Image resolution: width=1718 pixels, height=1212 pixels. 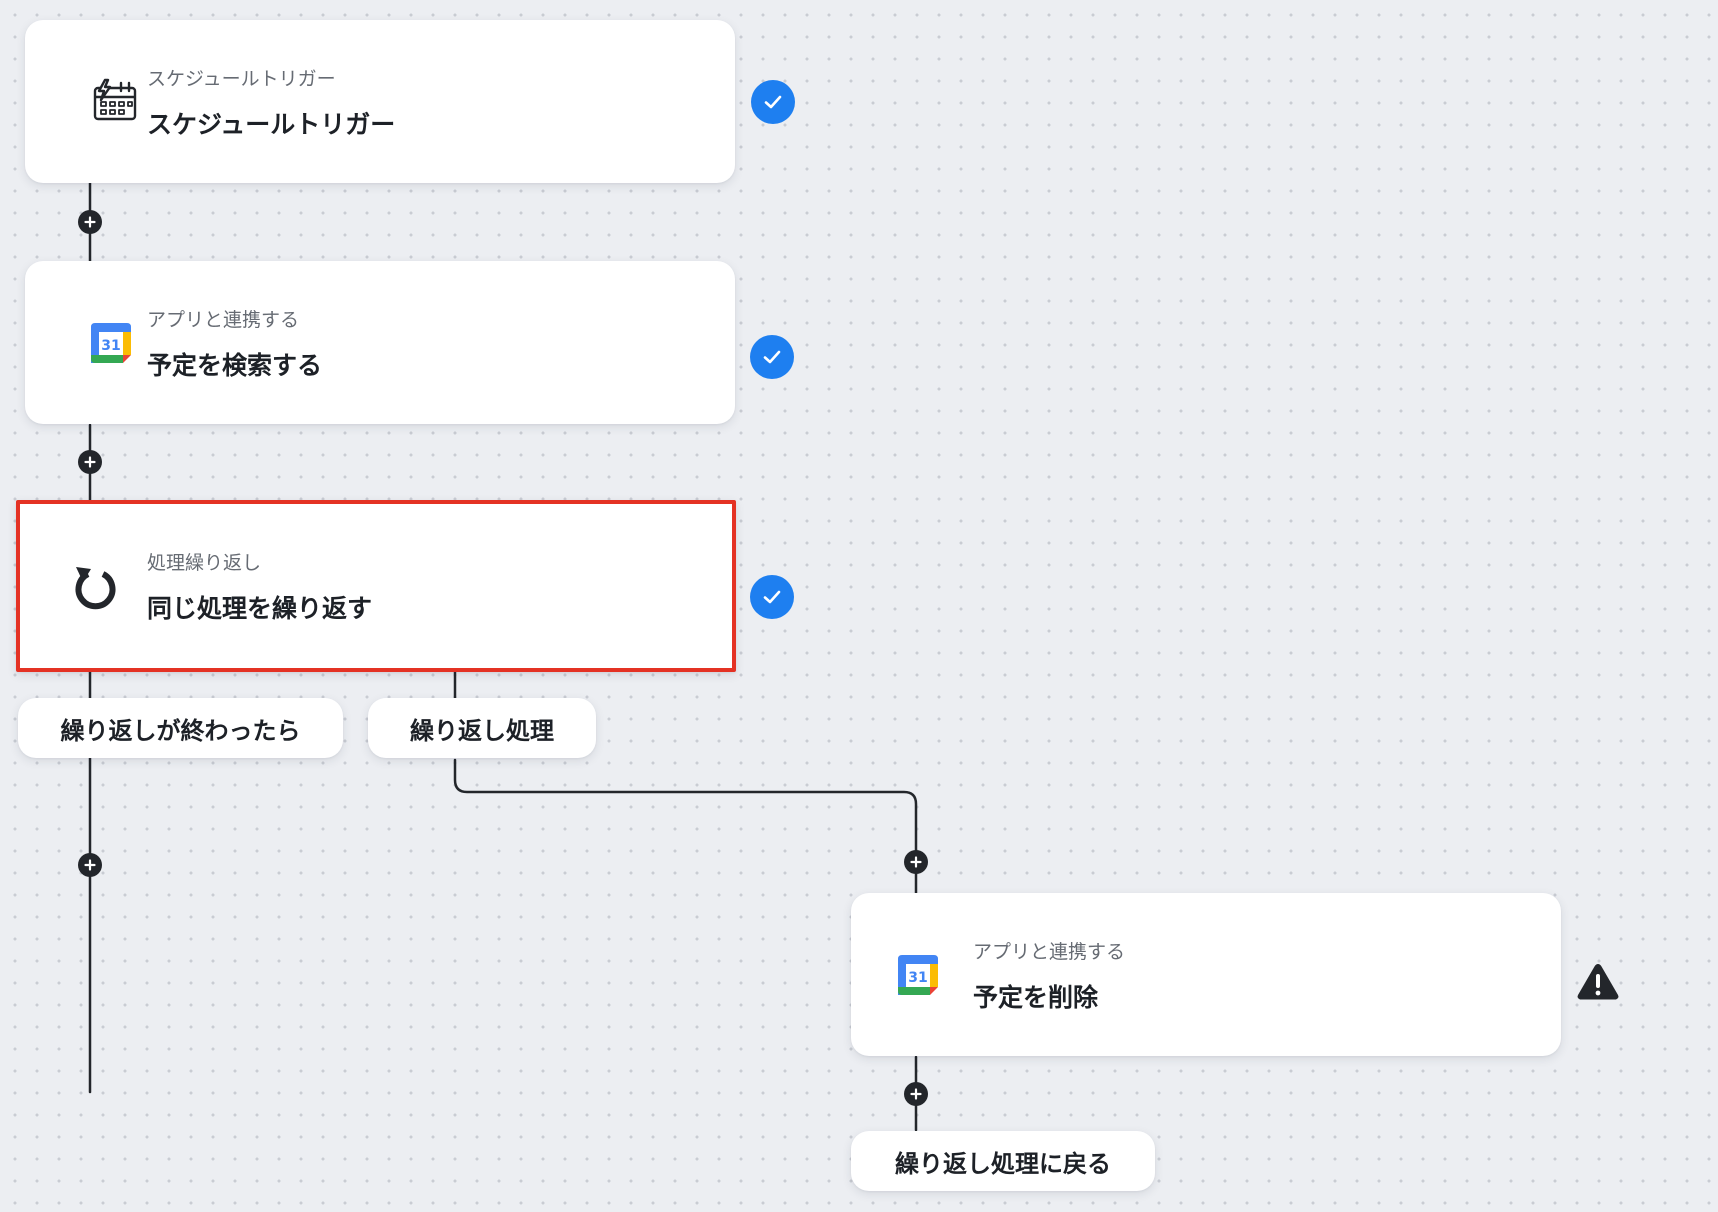 What do you see at coordinates (380, 101) in the screenshot?
I see `step-card-schedule-trigger: スケジュールトリガー スケジュールトリガー` at bounding box center [380, 101].